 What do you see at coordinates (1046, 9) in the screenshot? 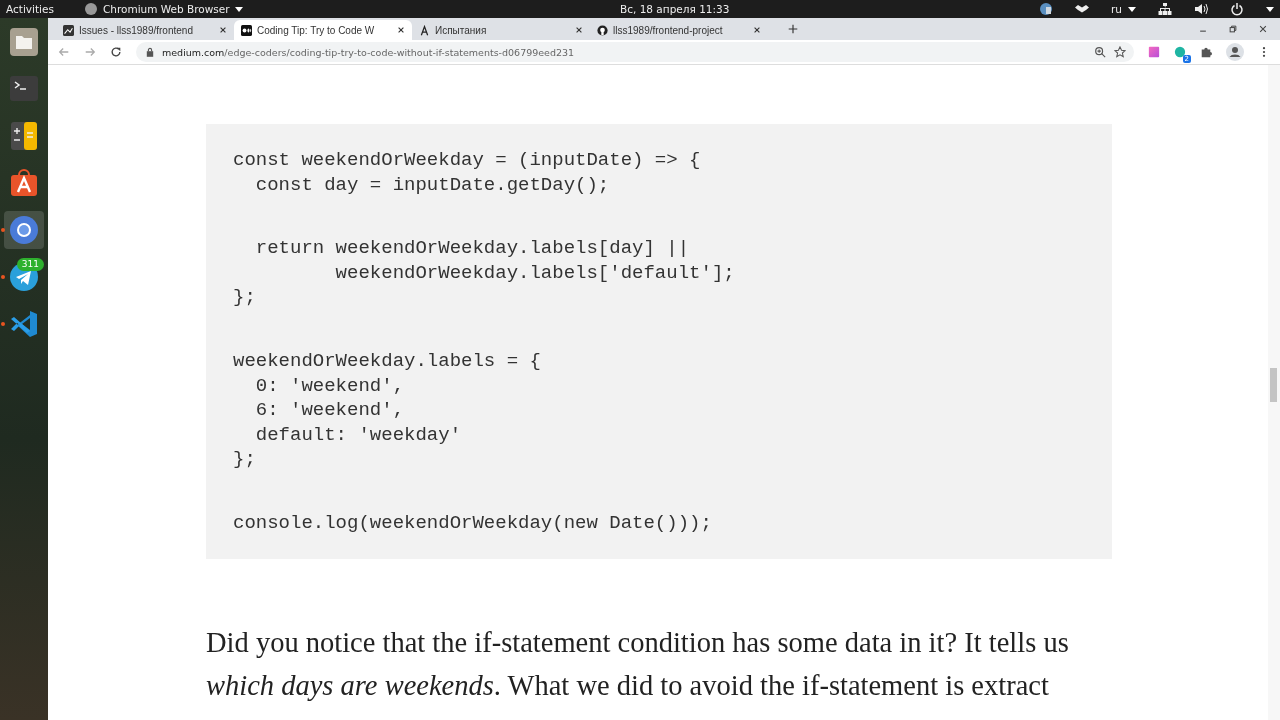
I see `app-indicator-icon` at bounding box center [1046, 9].